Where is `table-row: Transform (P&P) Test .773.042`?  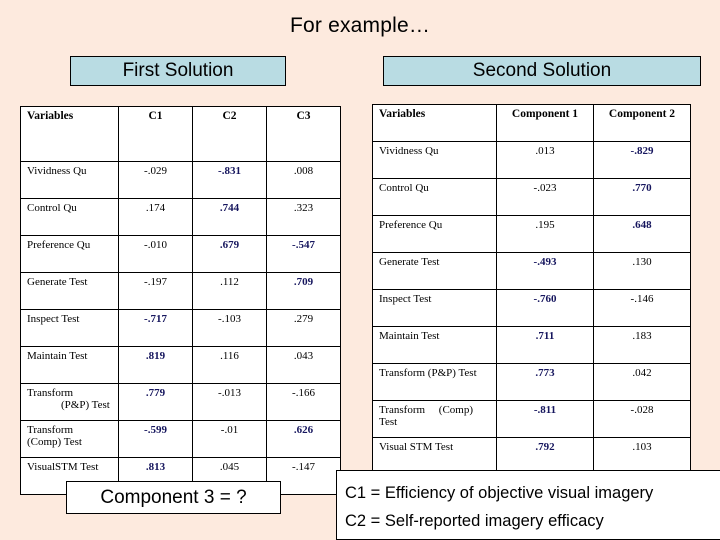 table-row: Transform (P&P) Test .773.042 is located at coordinates (531, 382).